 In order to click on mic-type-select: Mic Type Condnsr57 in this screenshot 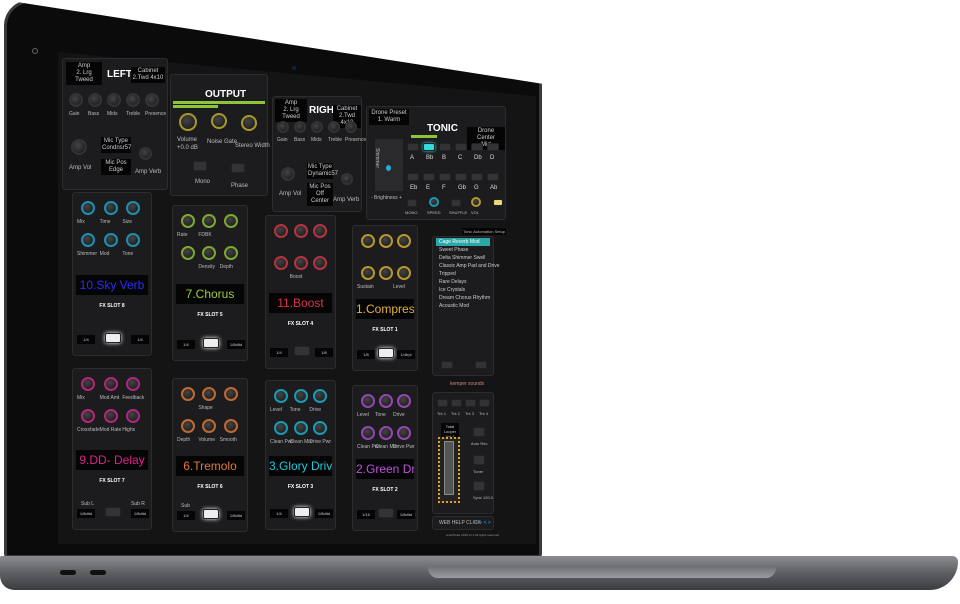, I will do `click(116, 145)`.